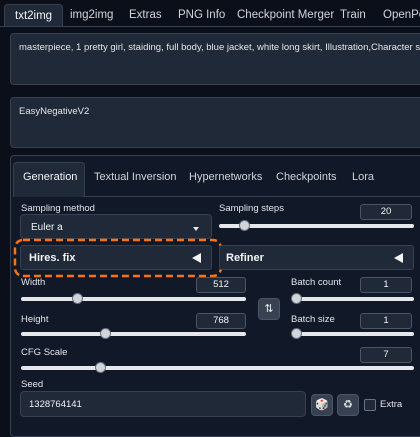 The width and height of the screenshot is (420, 437). What do you see at coordinates (32, 384) in the screenshot?
I see `seed-label: Seed` at bounding box center [32, 384].